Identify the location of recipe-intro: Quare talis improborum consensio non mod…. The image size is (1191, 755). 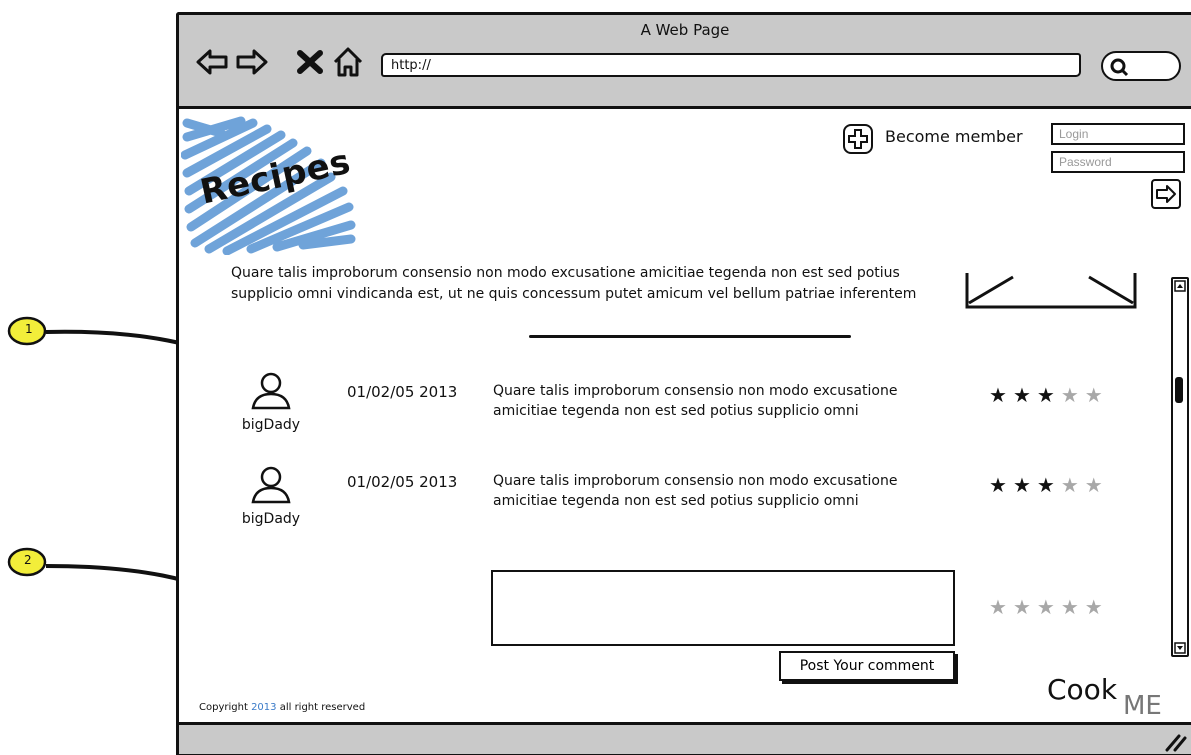
(587, 284).